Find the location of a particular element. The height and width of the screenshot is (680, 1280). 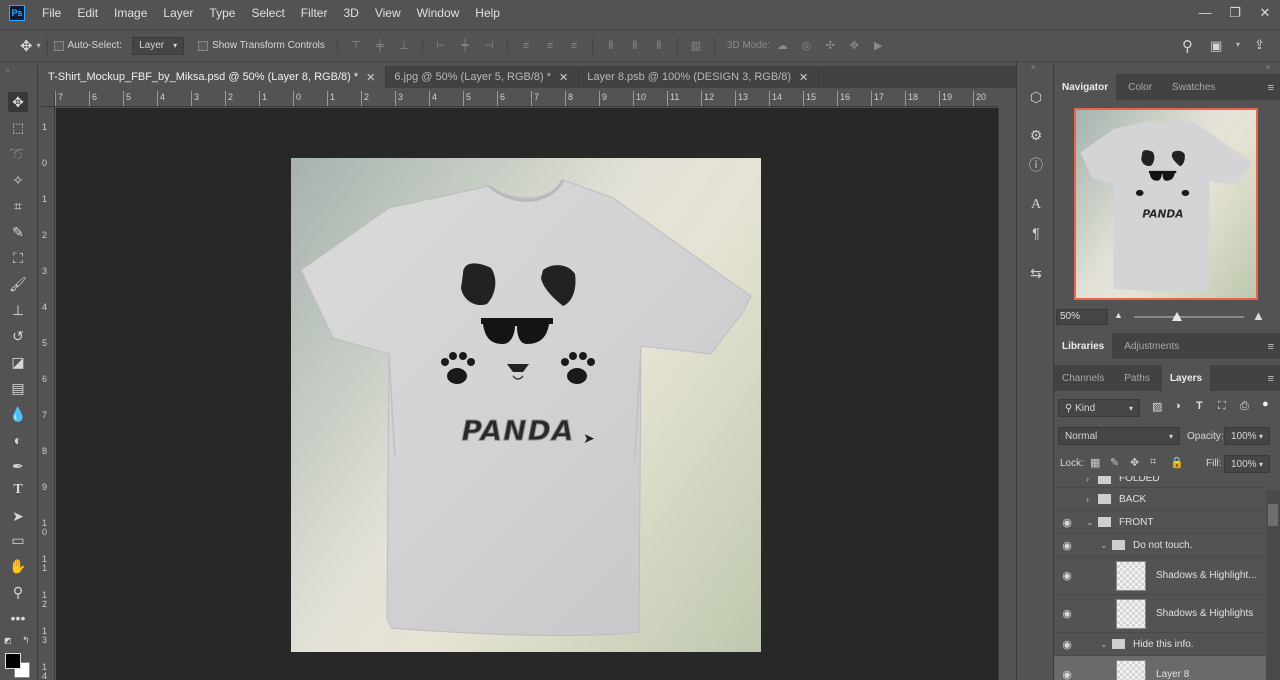

tab-adjustments: Adjustments is located at coordinates (1151, 346).